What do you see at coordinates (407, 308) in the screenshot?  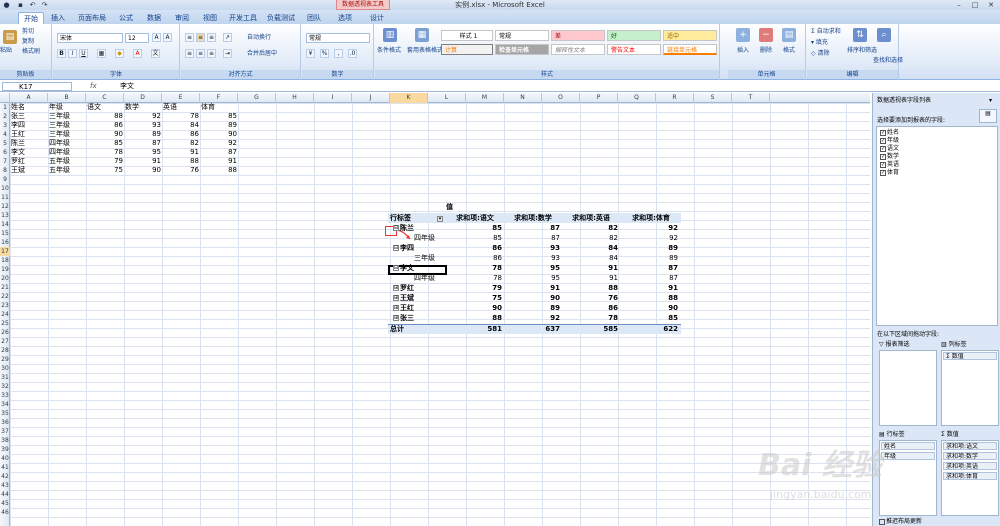 I see `pivot-row-name: 王红` at bounding box center [407, 308].